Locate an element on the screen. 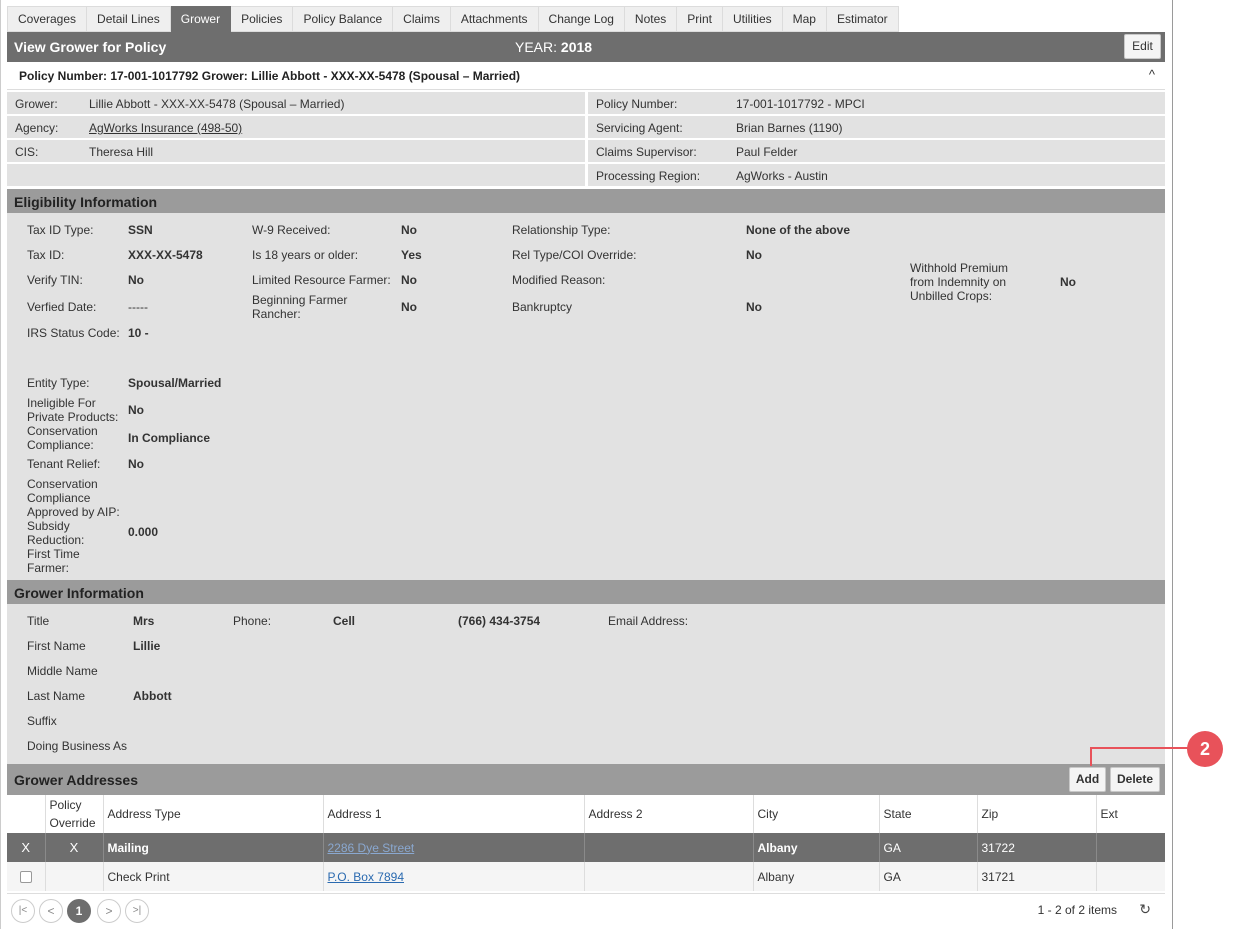 Image resolution: width=1235 pixels, height=929 pixels. last-name-value: Abbott is located at coordinates (152, 696).